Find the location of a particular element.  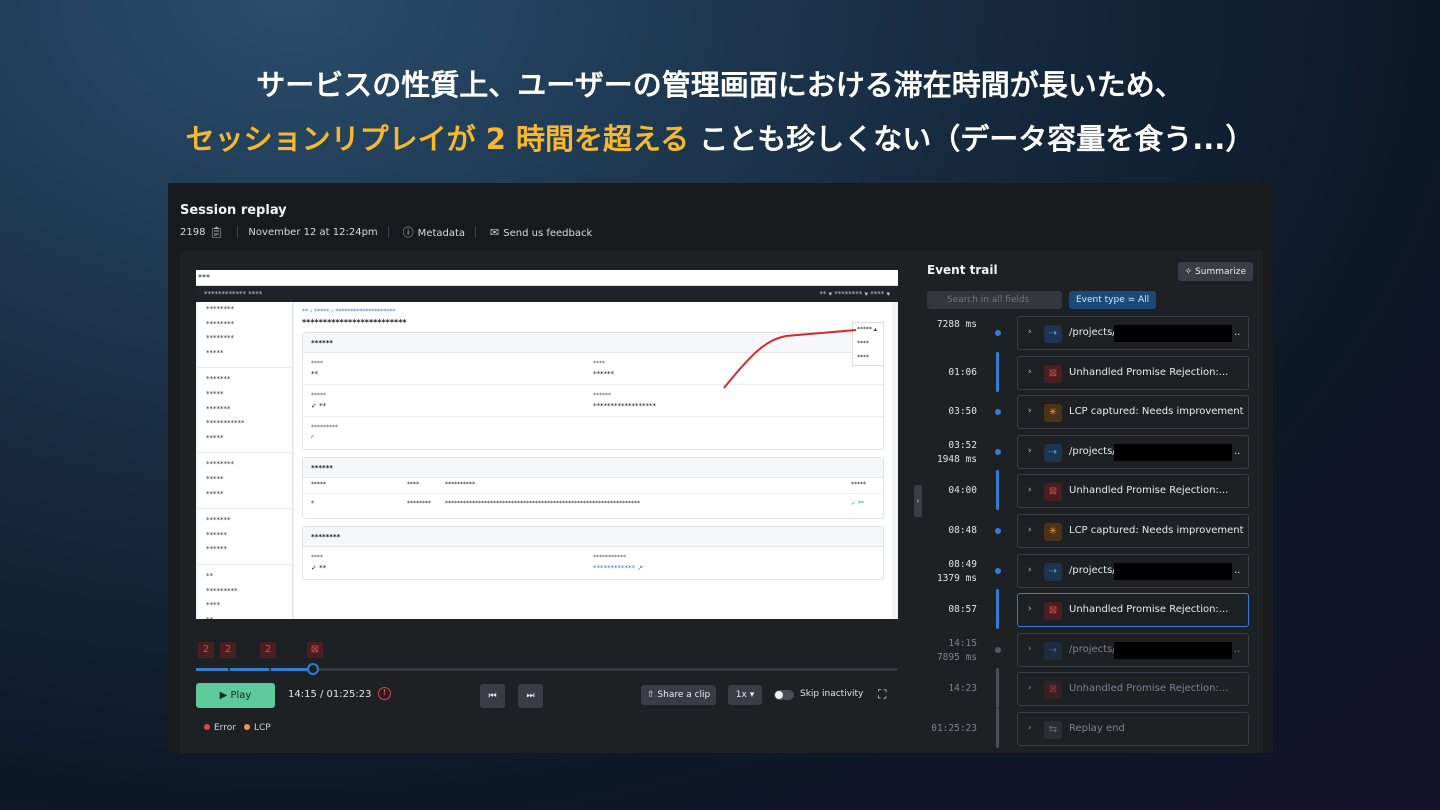

metadata-label: Metadata is located at coordinates (441, 233).